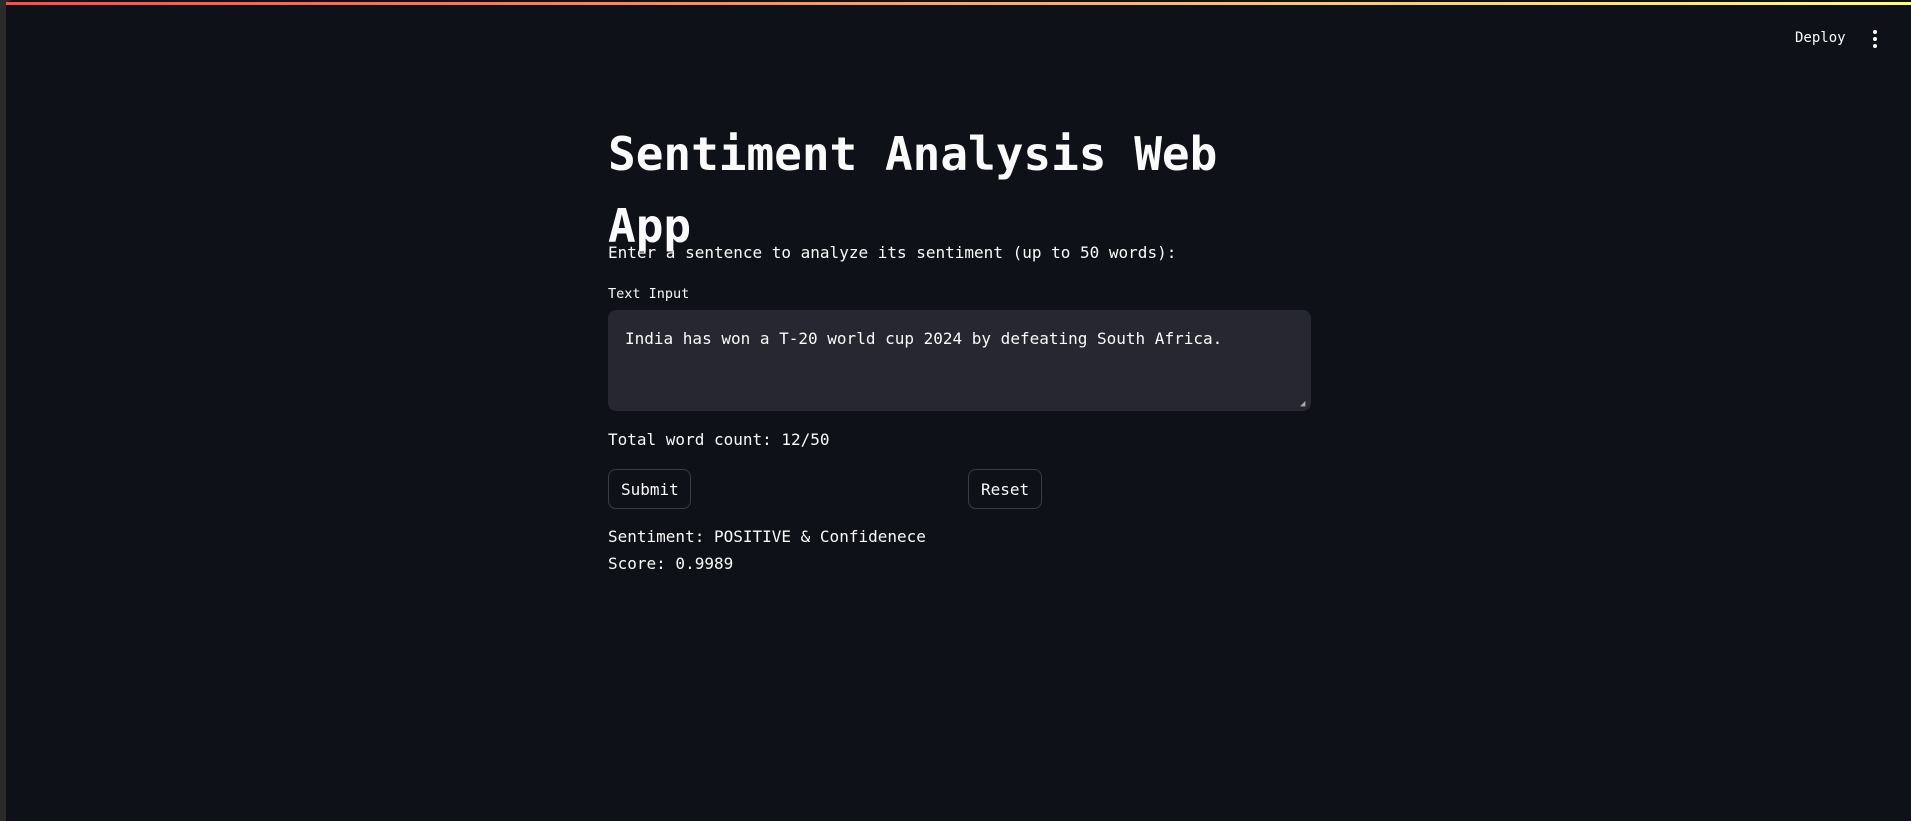 The width and height of the screenshot is (1911, 821). What do you see at coordinates (719, 439) in the screenshot?
I see `word-count: Total word count: 12/50` at bounding box center [719, 439].